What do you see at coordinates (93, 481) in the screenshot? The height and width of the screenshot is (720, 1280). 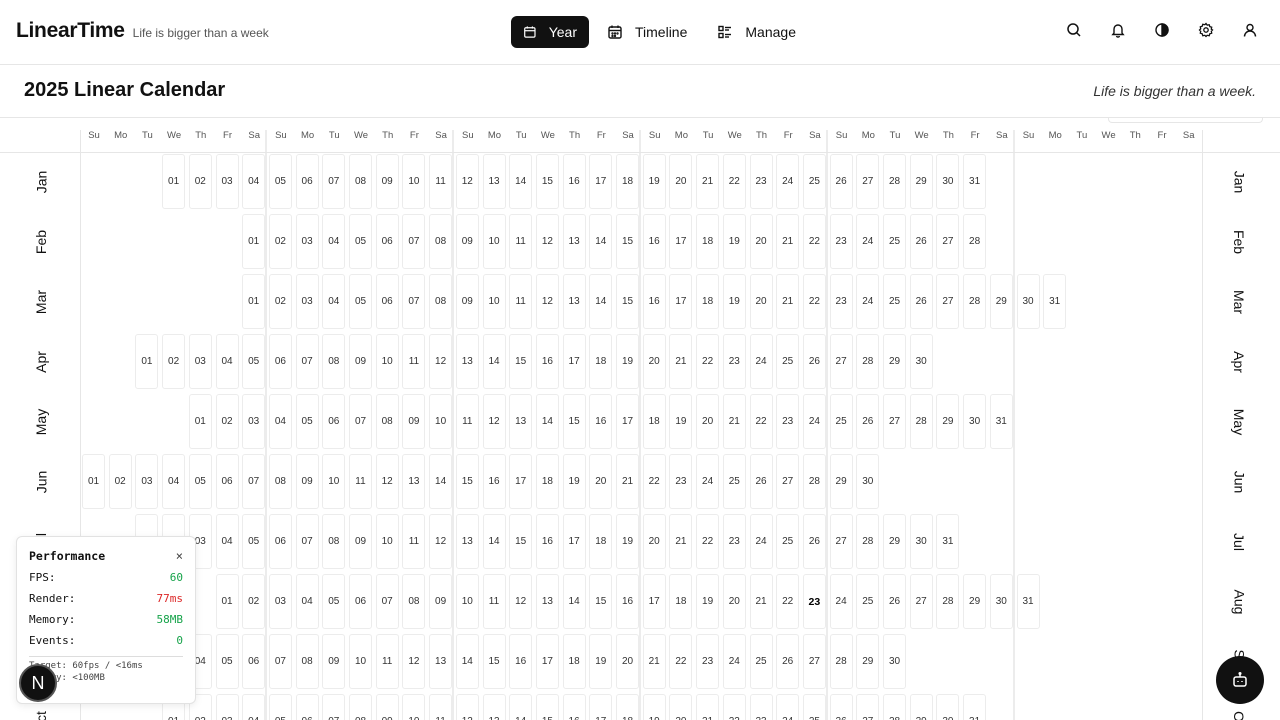 I see `day-cell: 01` at bounding box center [93, 481].